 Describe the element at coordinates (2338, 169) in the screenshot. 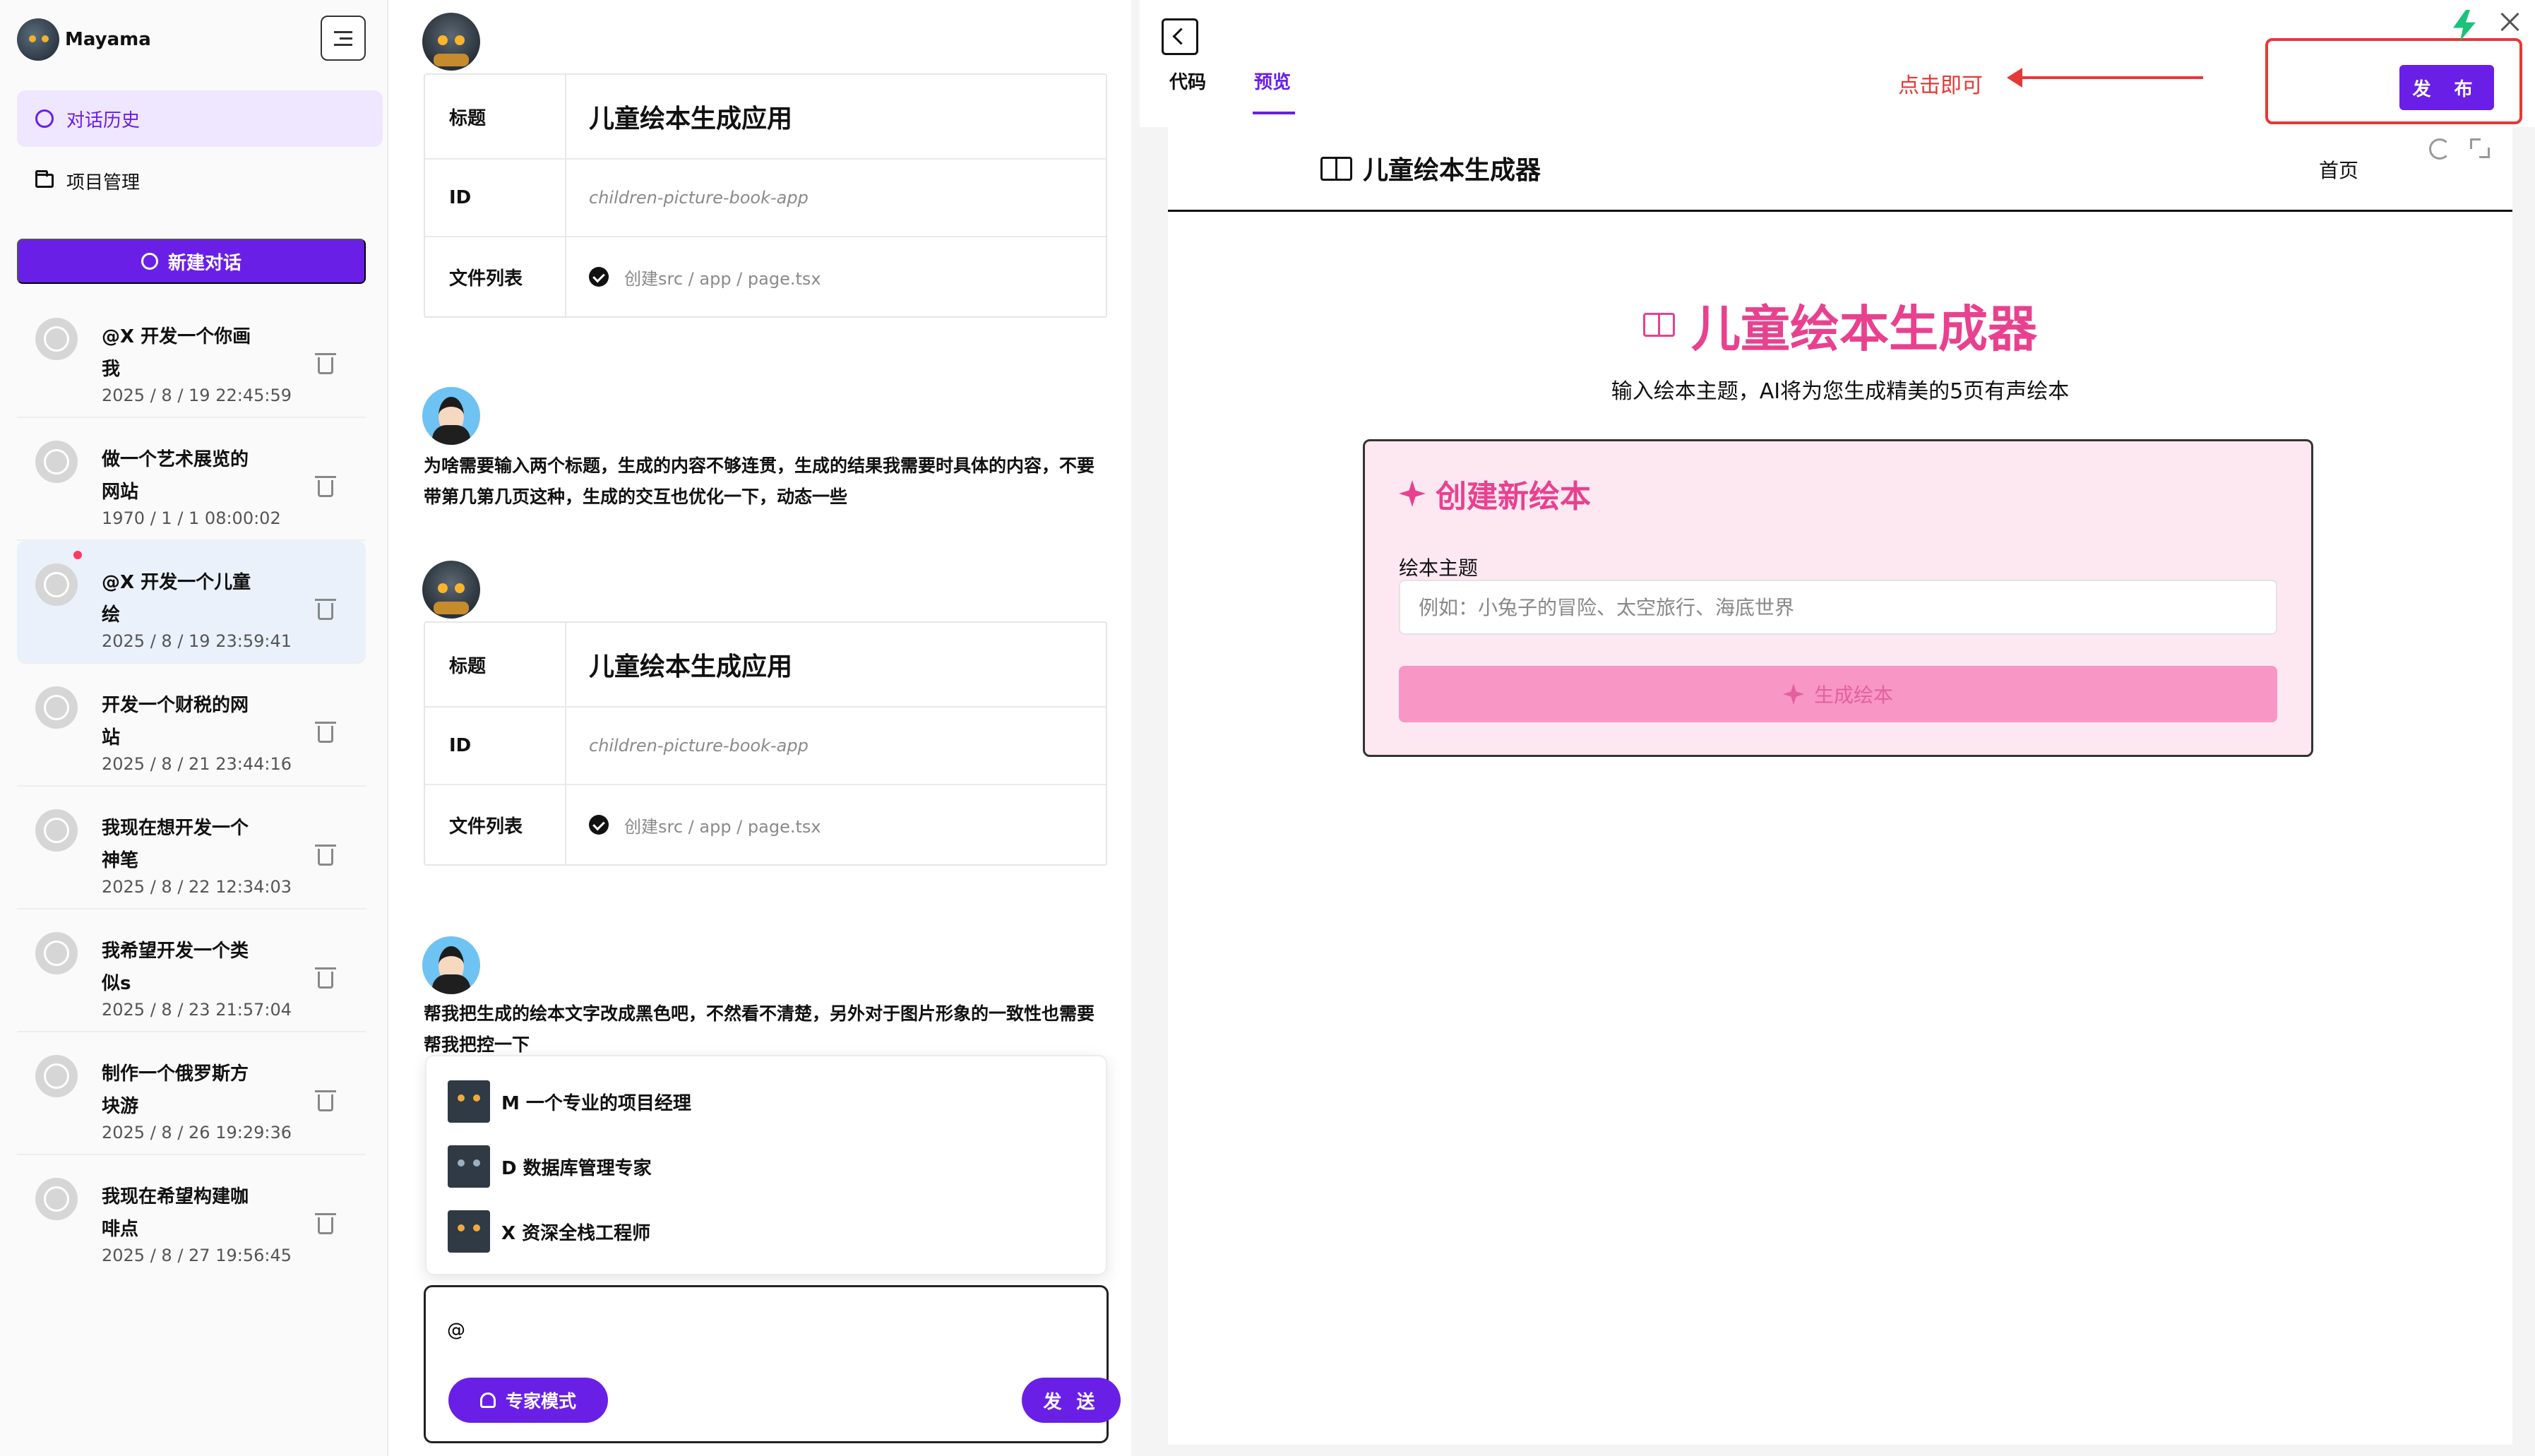

I see `nav-home-link: 首页` at that location.